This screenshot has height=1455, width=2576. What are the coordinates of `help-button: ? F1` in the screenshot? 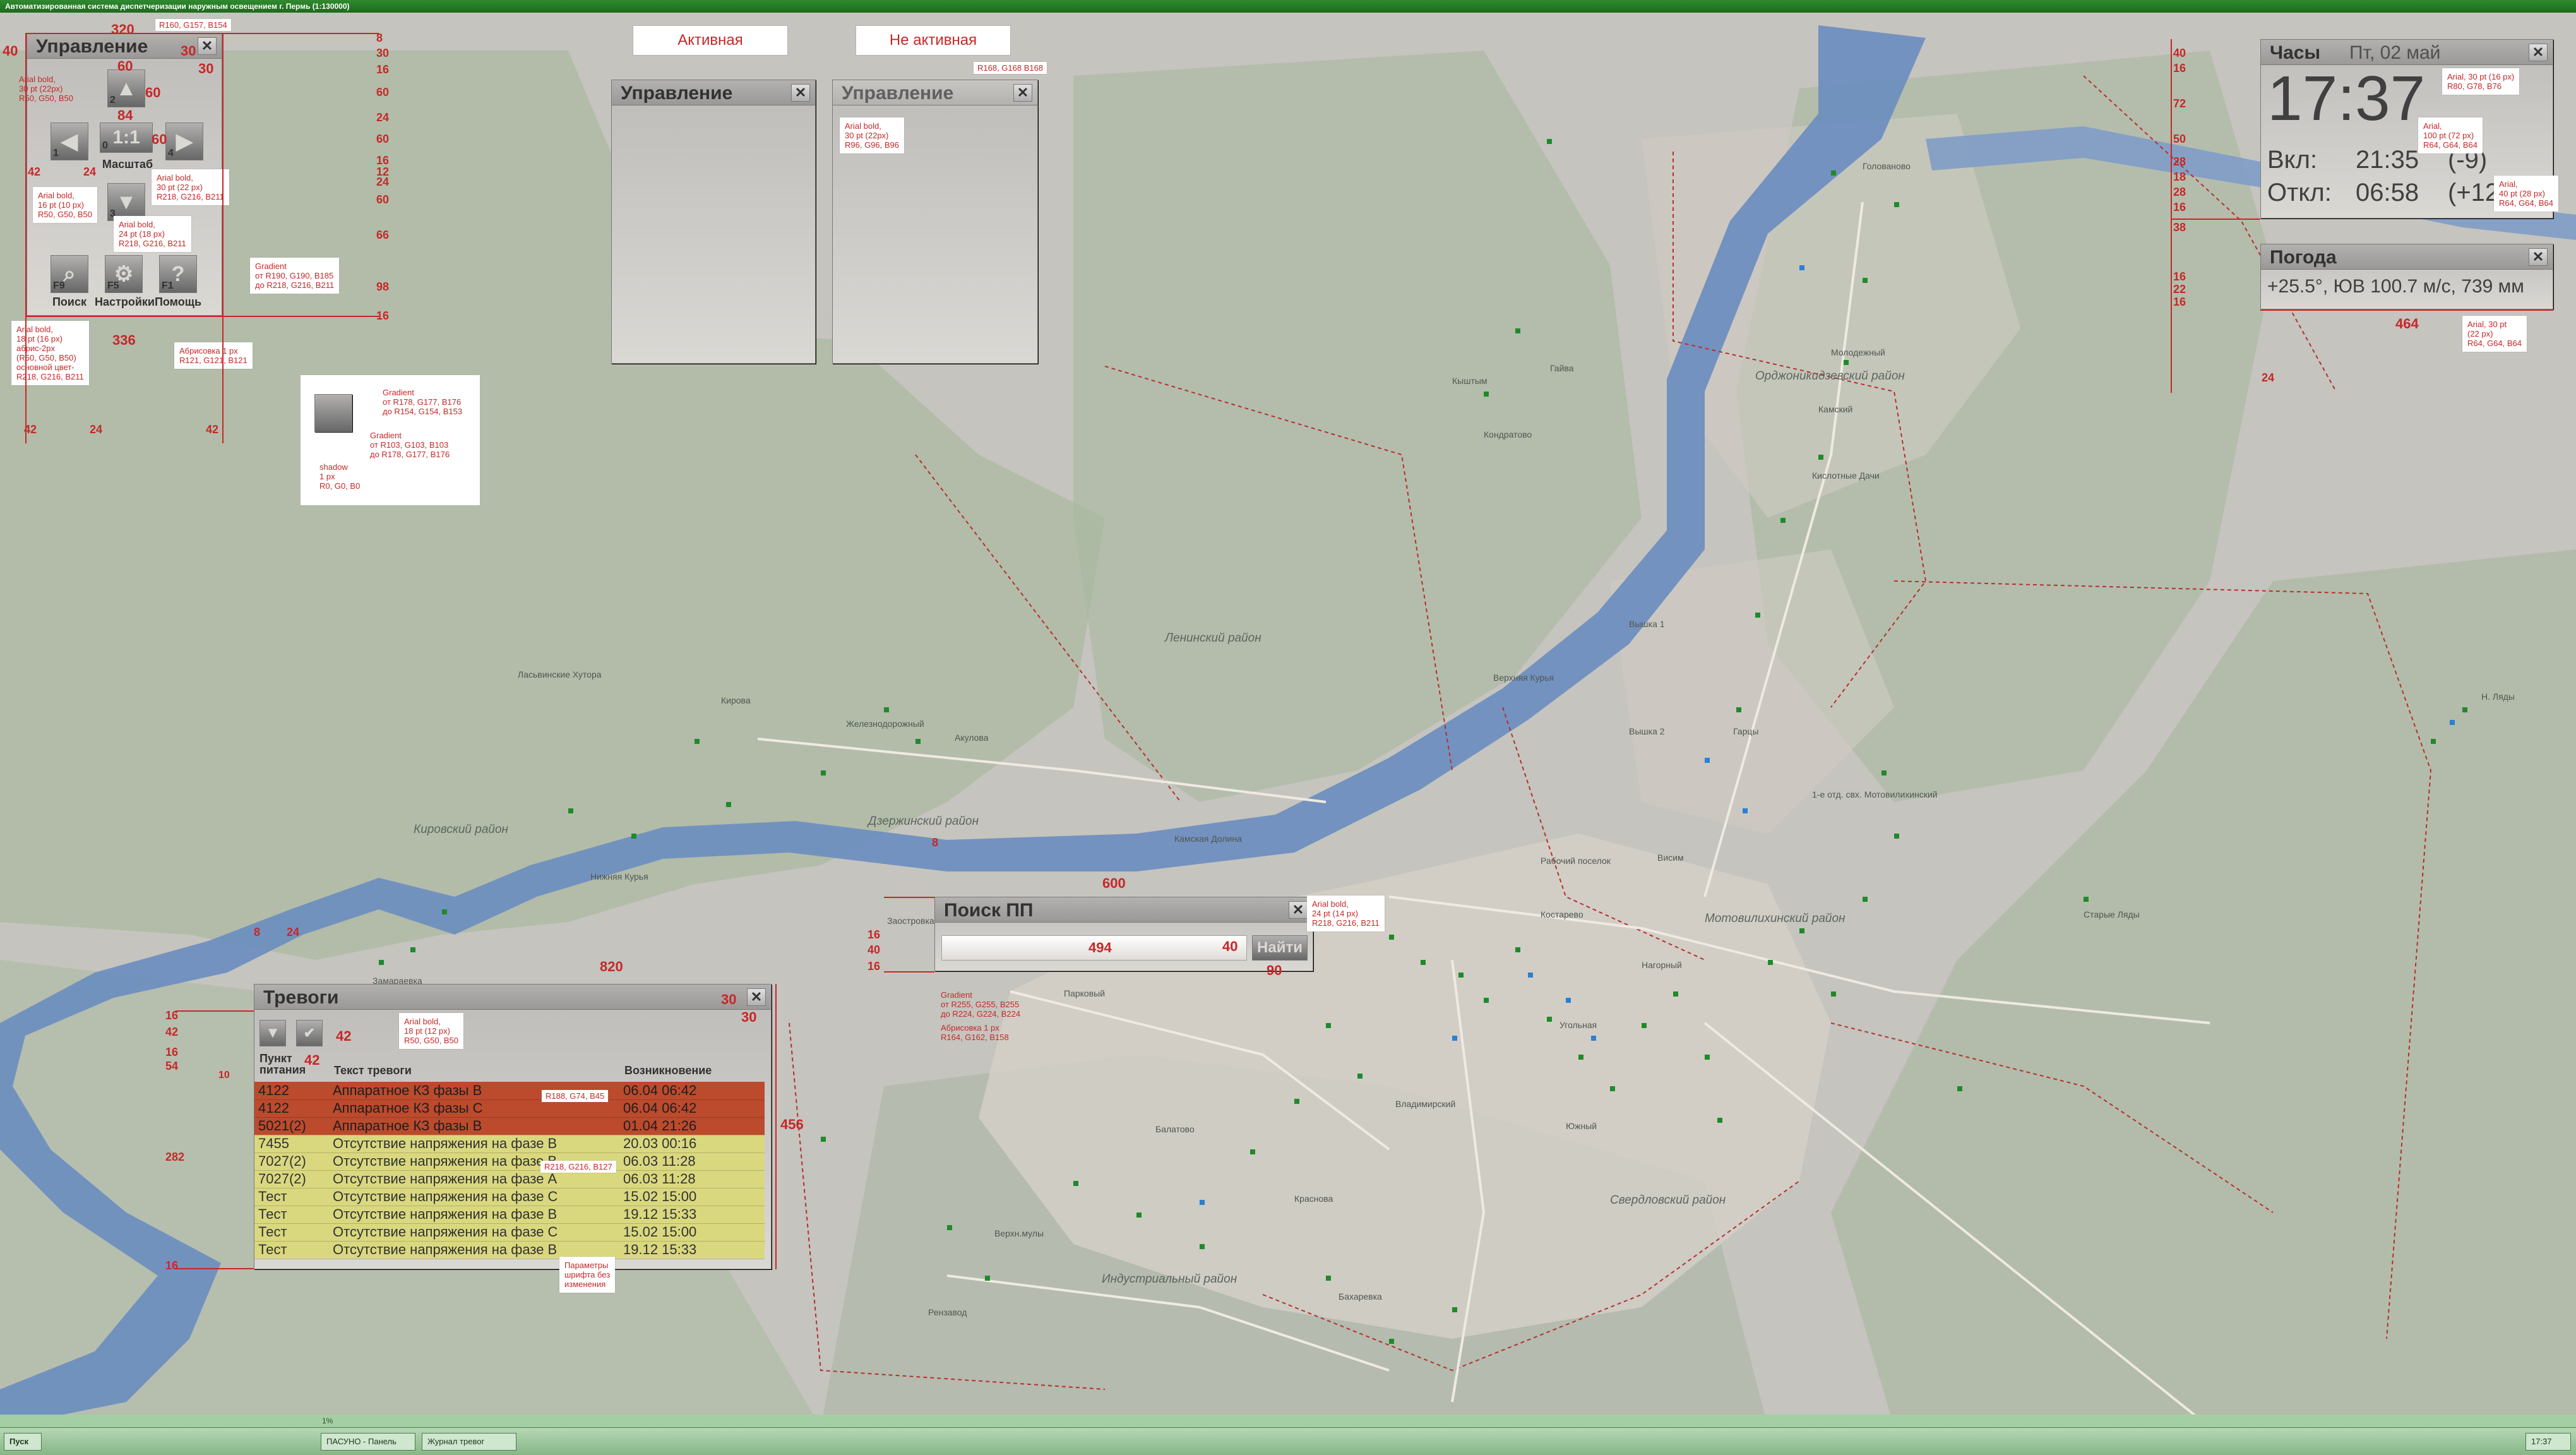 It's located at (178, 274).